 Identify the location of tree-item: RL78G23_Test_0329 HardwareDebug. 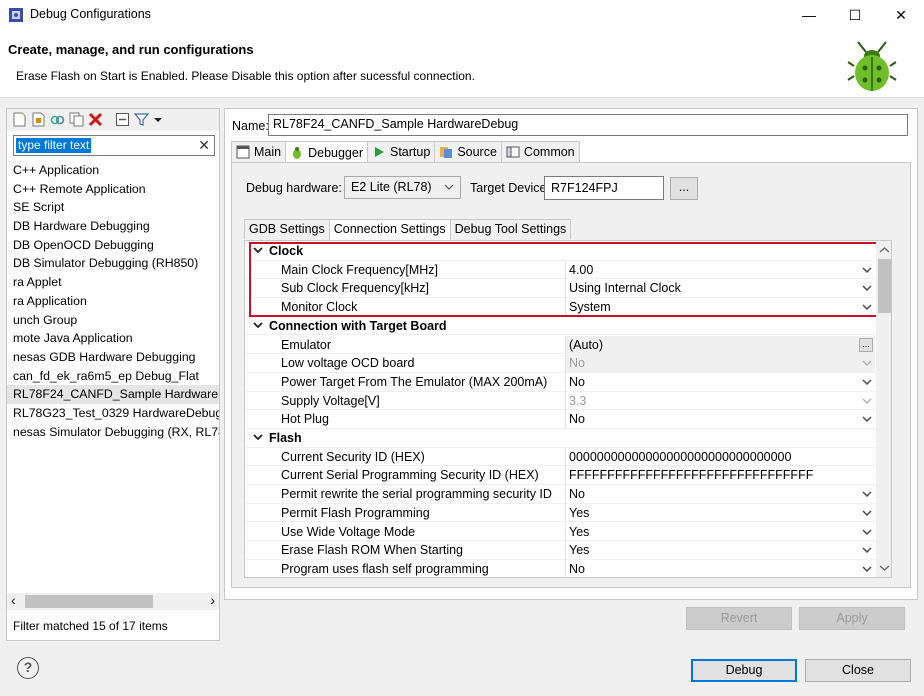
(113, 413).